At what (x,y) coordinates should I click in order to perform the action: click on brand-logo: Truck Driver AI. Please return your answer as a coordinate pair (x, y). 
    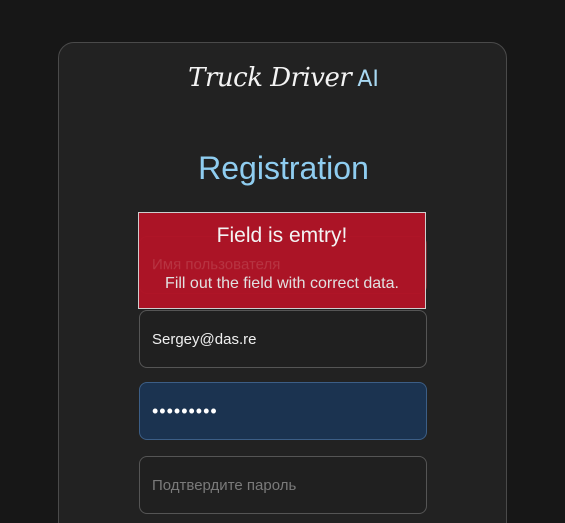
    Looking at the image, I should click on (283, 78).